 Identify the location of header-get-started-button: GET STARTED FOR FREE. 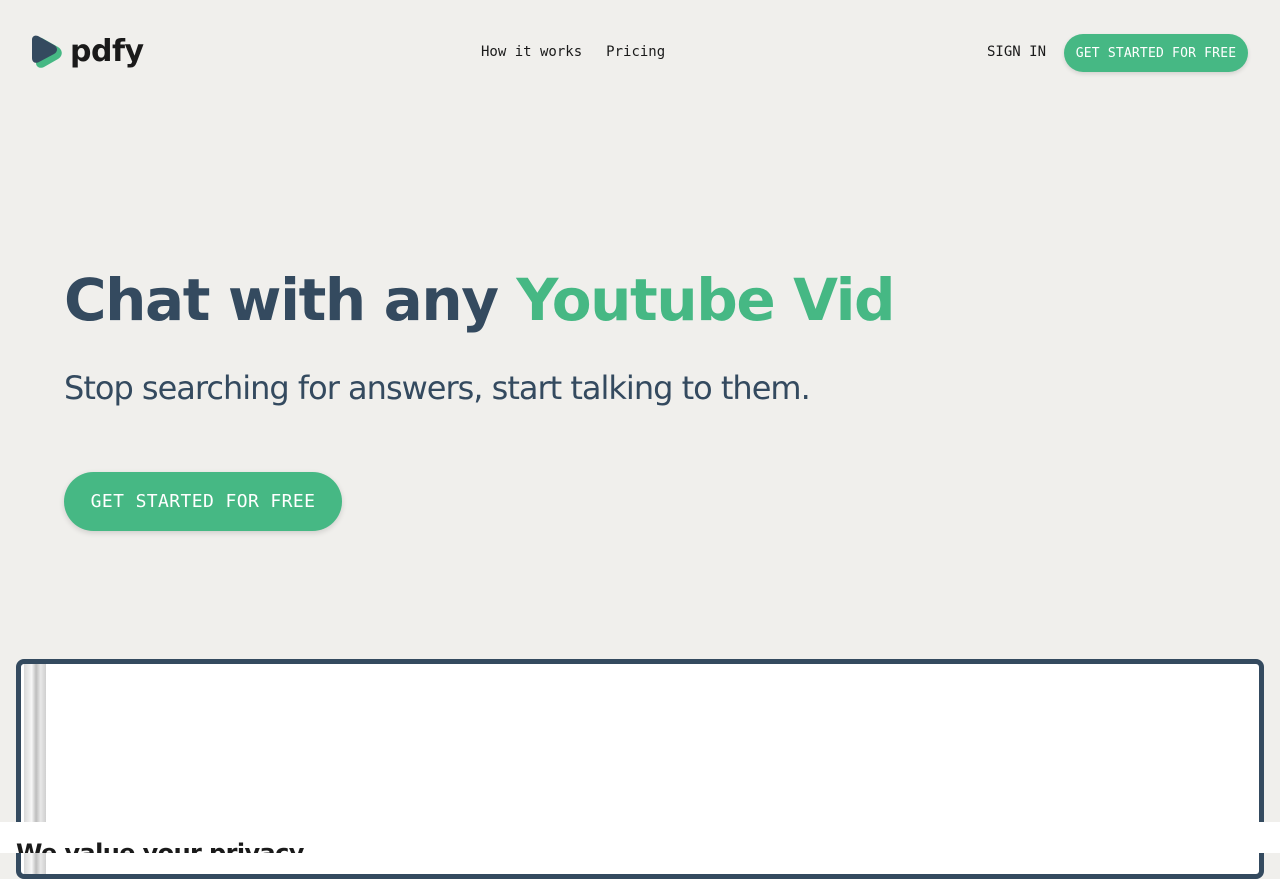
(1156, 53).